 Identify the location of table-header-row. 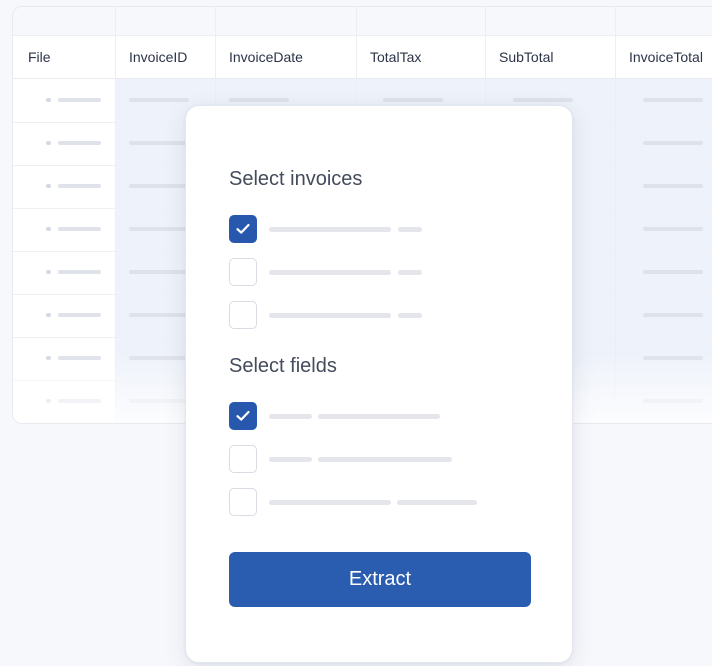
(362, 57).